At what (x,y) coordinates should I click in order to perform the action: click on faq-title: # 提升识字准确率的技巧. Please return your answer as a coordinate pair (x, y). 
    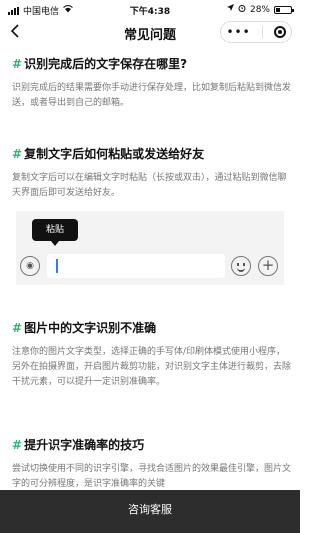
    Looking at the image, I should click on (152, 445).